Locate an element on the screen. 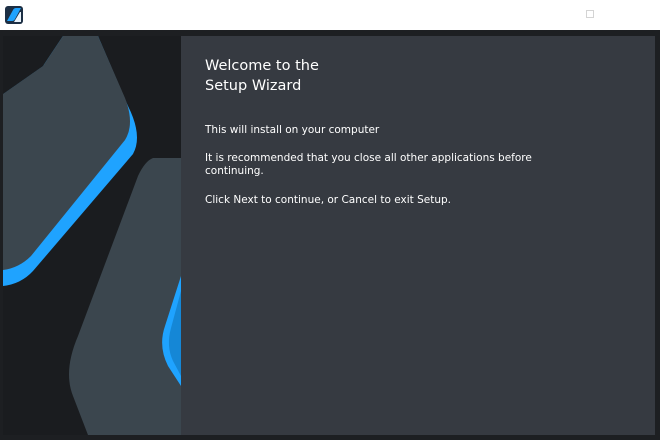 This screenshot has height=440, width=660. install-description: This will install on your computer is located at coordinates (292, 130).